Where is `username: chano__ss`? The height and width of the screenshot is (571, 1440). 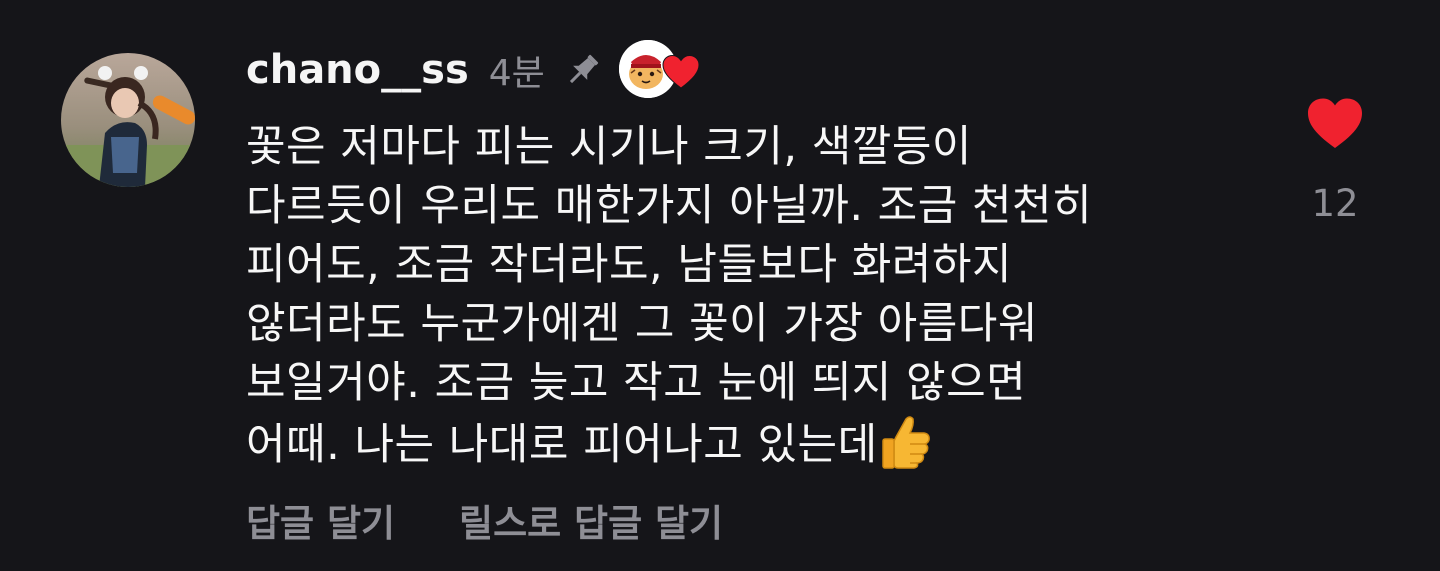 username: chano__ss is located at coordinates (357, 70).